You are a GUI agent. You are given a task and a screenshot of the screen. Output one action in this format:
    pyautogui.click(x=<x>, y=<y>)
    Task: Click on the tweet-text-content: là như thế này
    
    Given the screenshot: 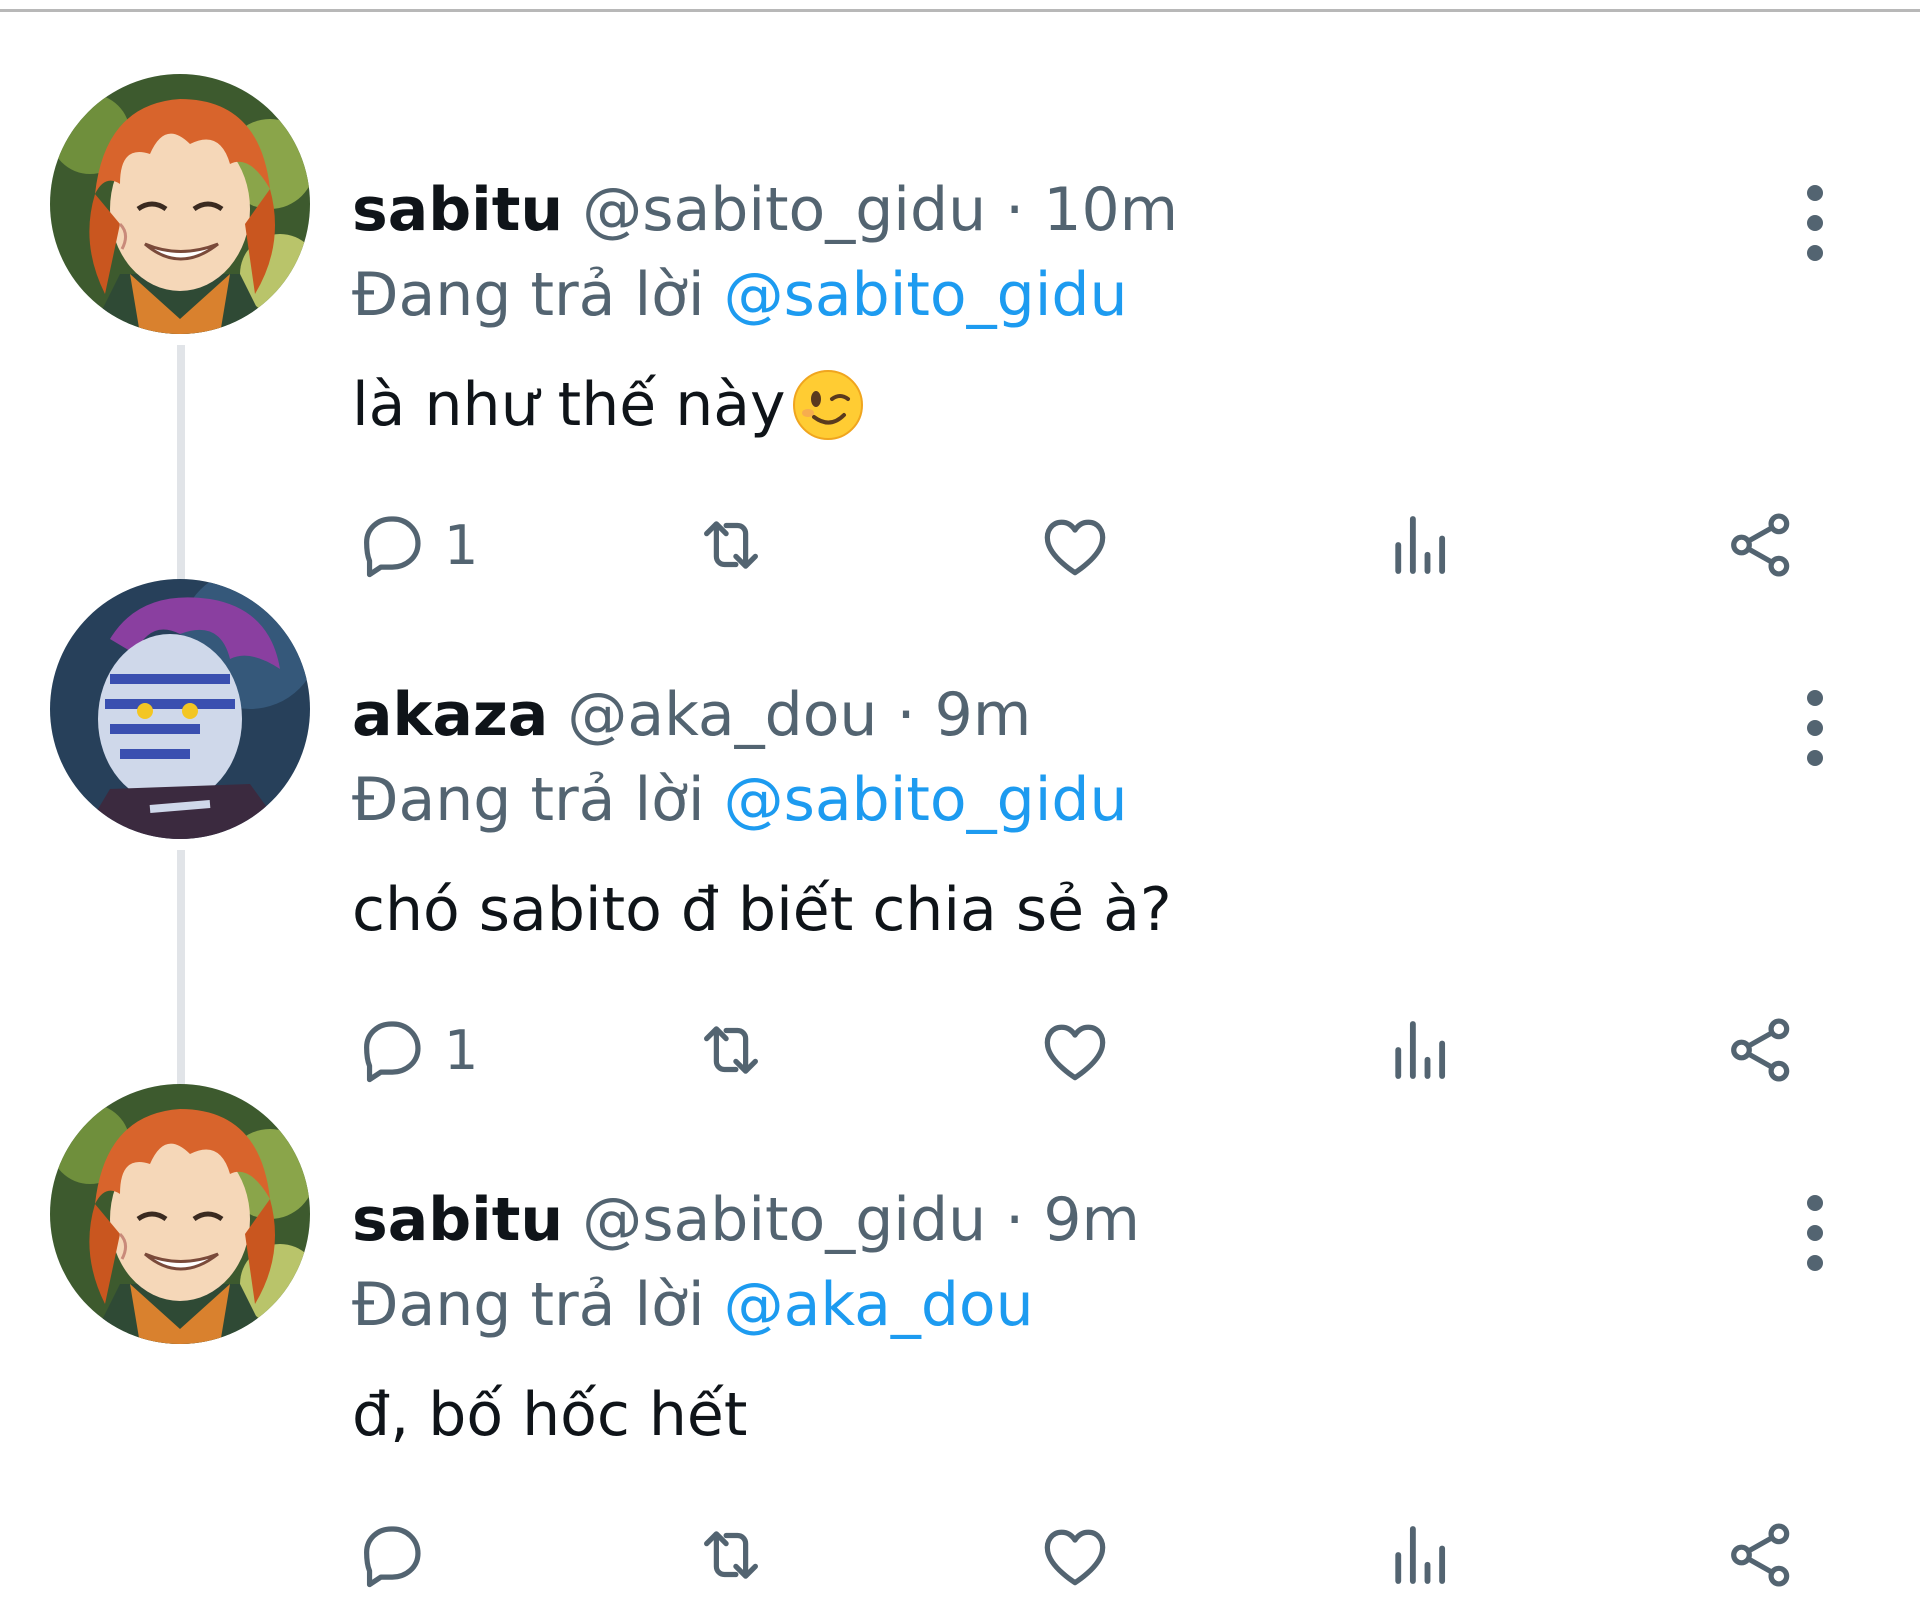 What is the action you would take?
    pyautogui.click(x=569, y=405)
    